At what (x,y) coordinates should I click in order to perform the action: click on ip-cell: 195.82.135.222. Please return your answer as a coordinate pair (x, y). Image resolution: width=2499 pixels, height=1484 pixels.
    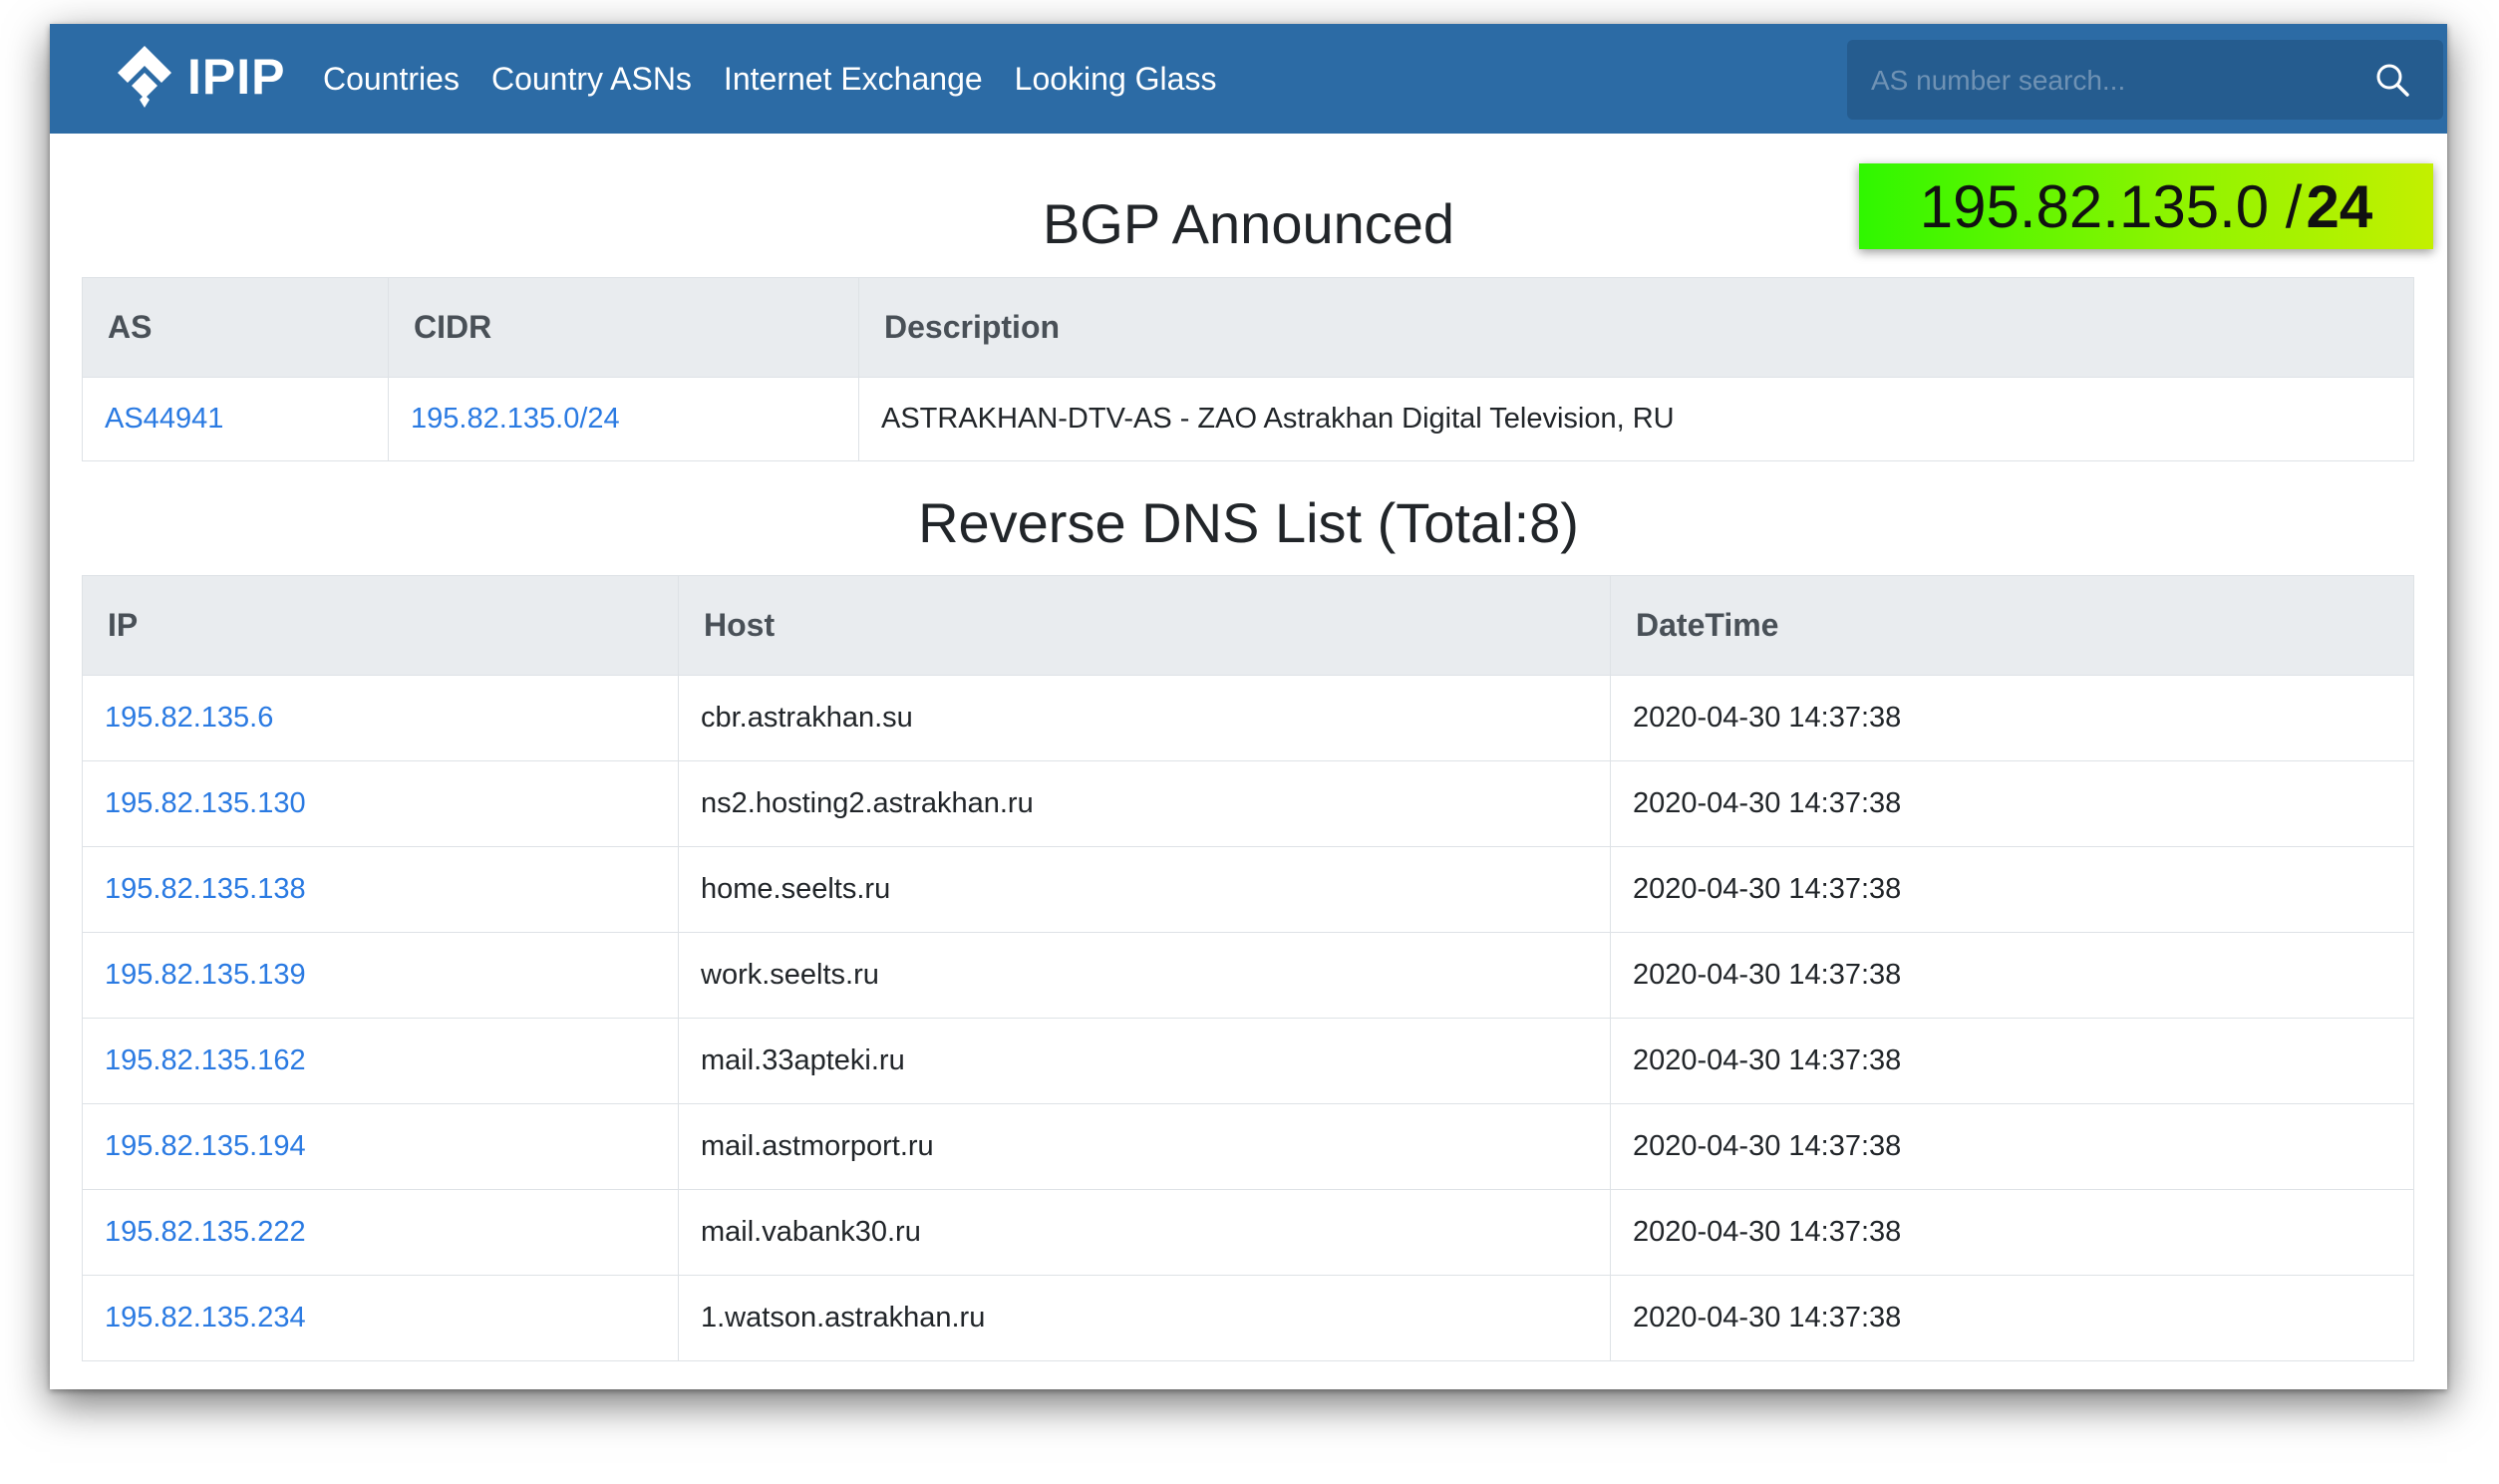
    Looking at the image, I should click on (380, 1232).